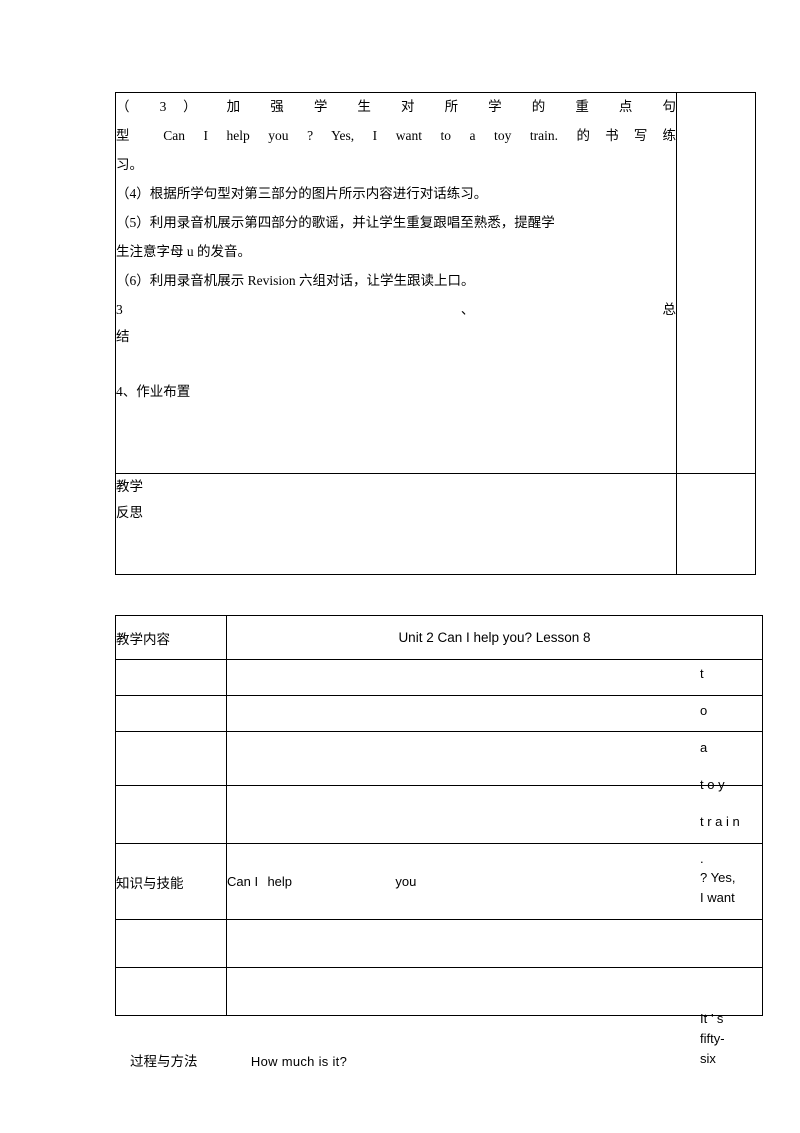  Describe the element at coordinates (164, 1061) in the screenshot. I see `process-method-label: 过程与方法` at that location.